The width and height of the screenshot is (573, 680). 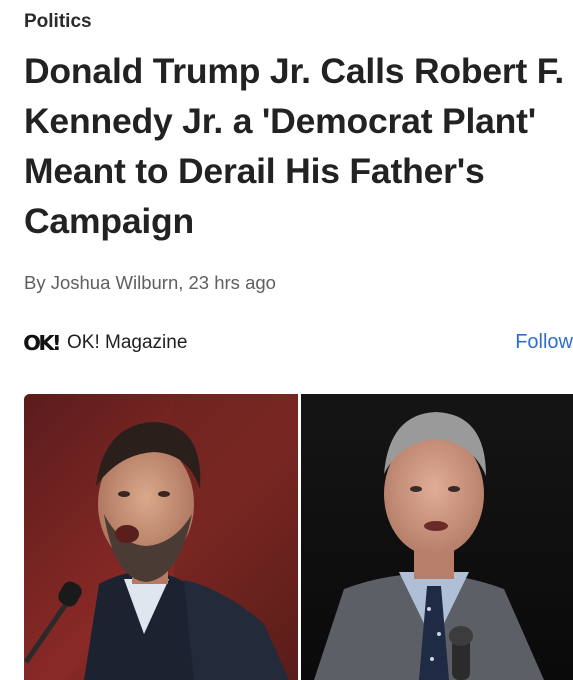 What do you see at coordinates (150, 282) in the screenshot?
I see `article-byline: By Joshua Wilburn, 23 hrs ago` at bounding box center [150, 282].